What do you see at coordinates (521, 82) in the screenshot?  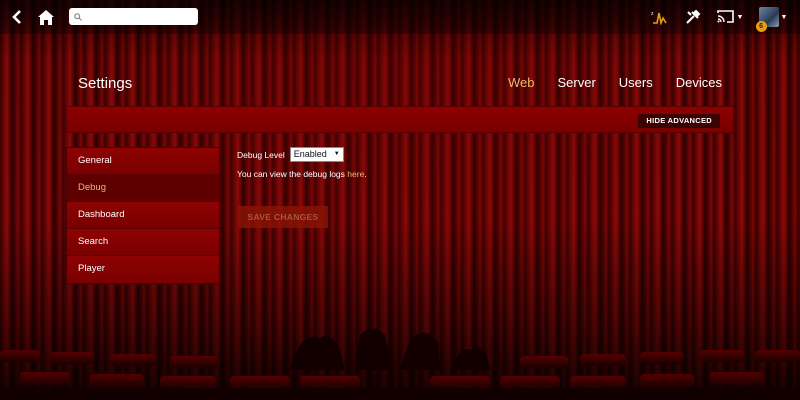 I see `tab-web: Web` at bounding box center [521, 82].